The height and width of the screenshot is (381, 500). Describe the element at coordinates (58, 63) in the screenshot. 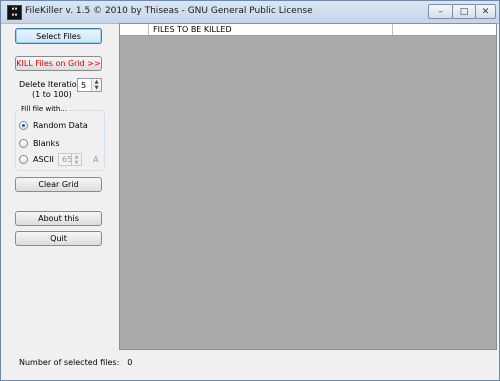

I see `kill-files-button: KILL Files on Grid >>` at that location.